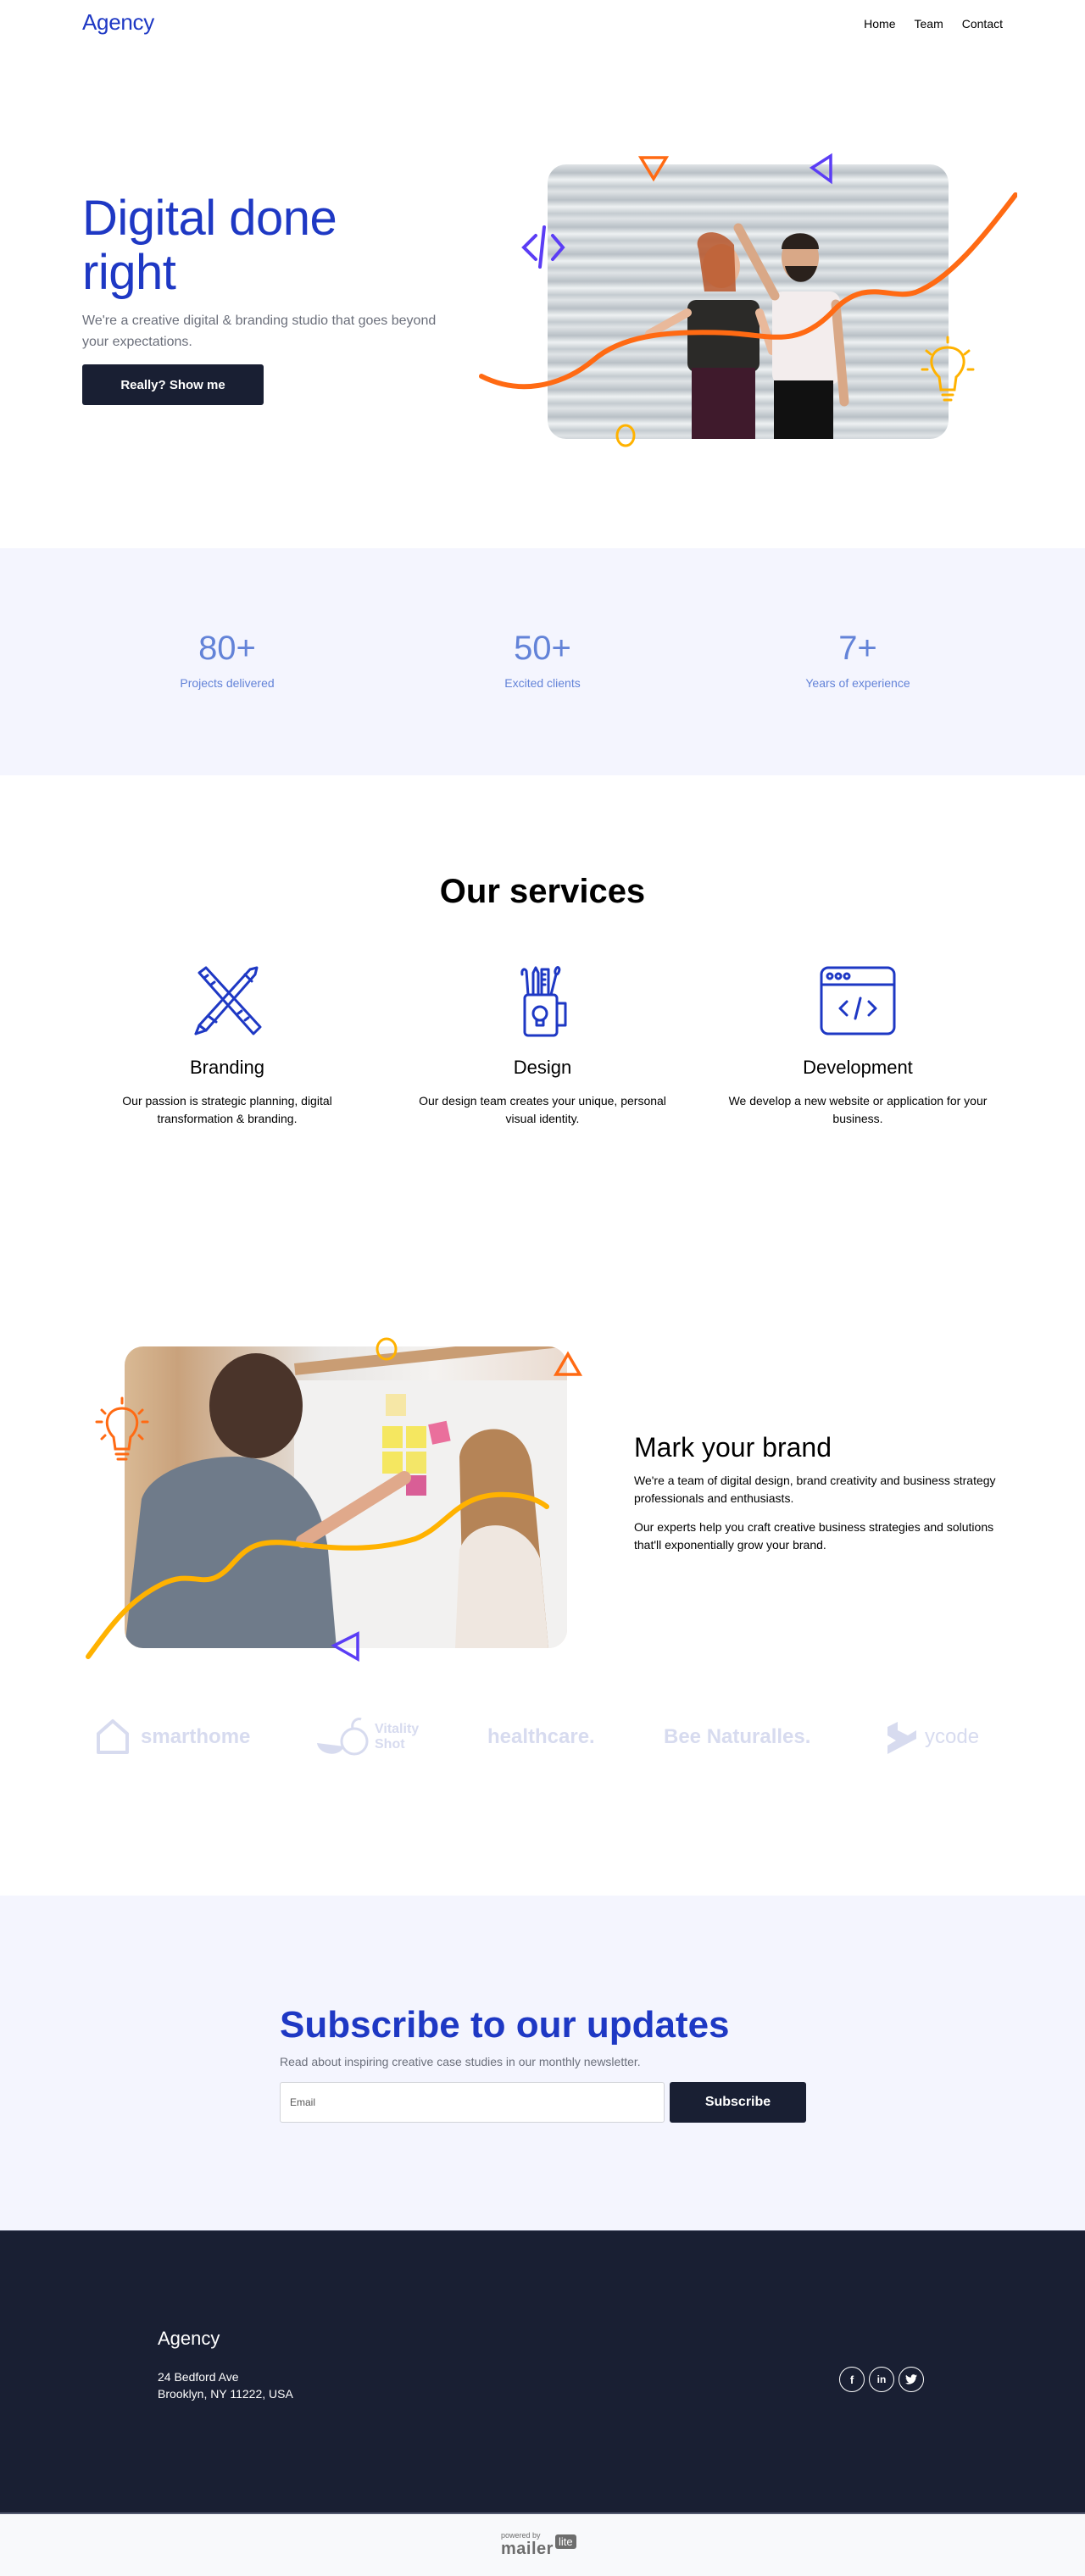  I want to click on stat-value: 7+, so click(857, 648).